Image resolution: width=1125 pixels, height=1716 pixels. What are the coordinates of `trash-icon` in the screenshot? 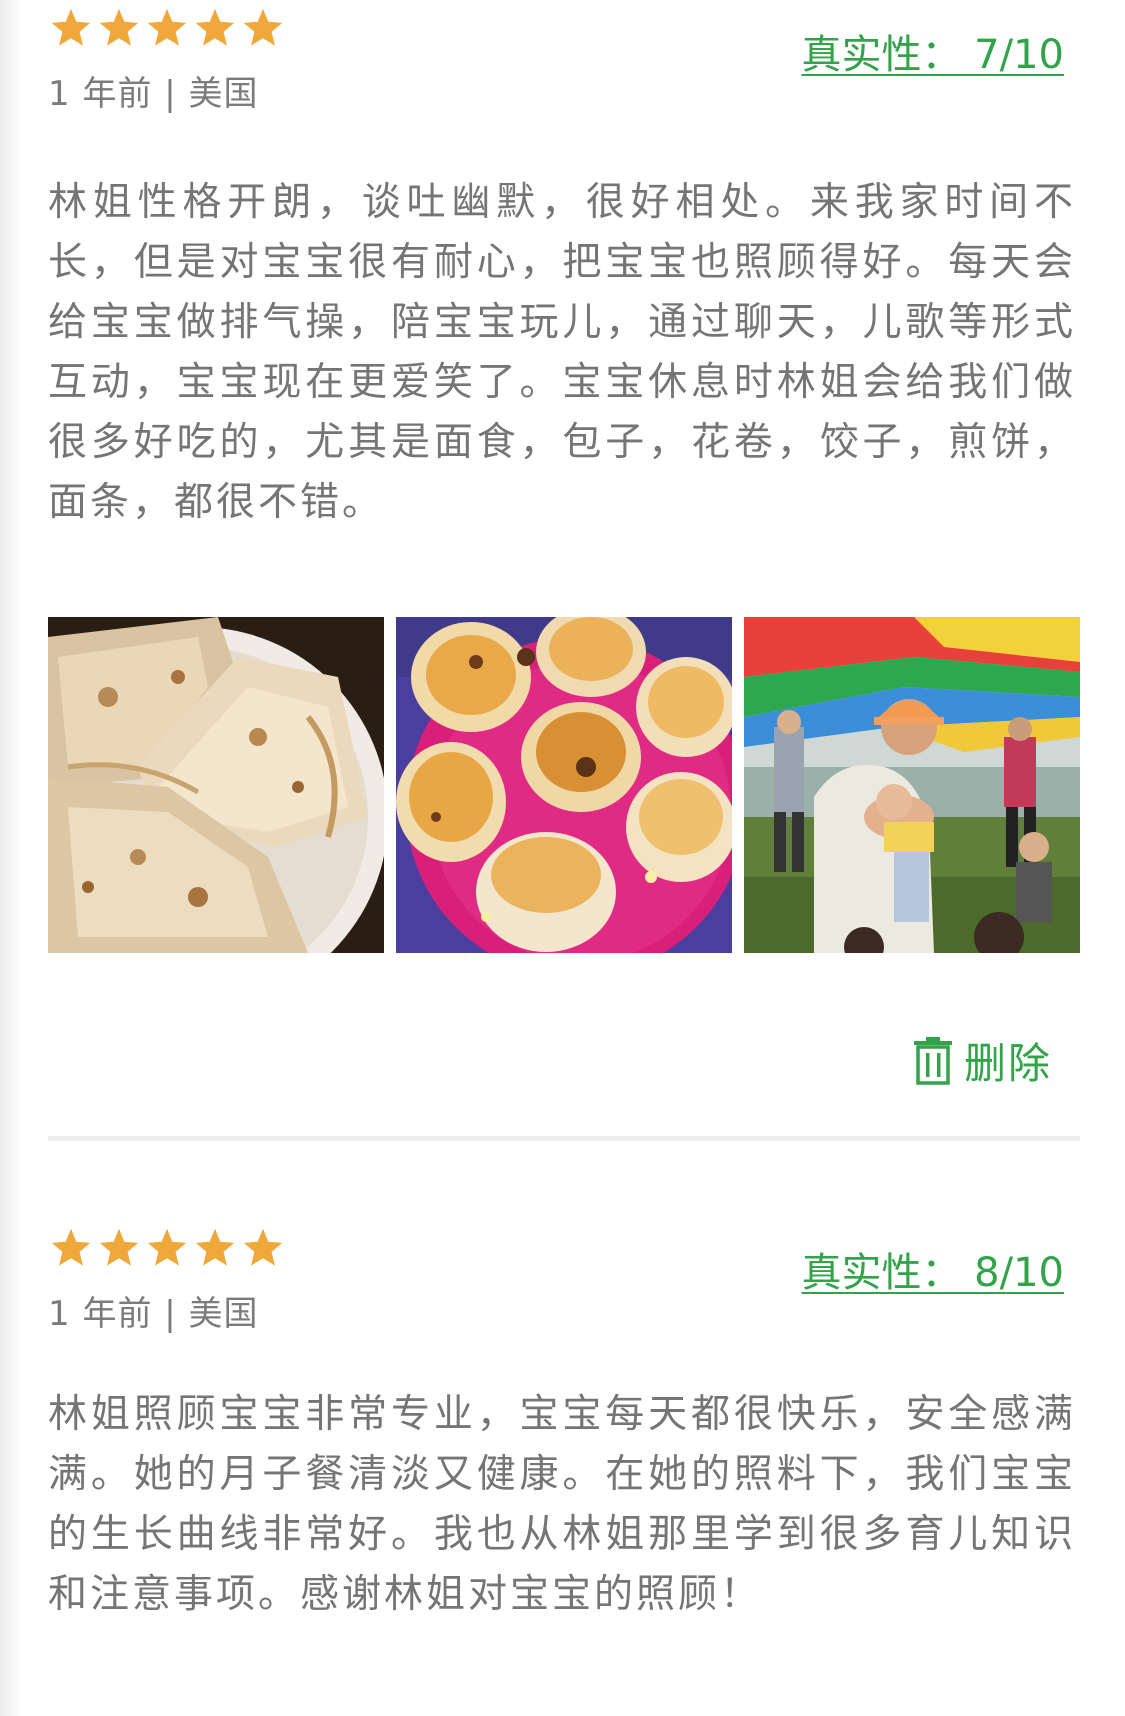 It's located at (932, 1060).